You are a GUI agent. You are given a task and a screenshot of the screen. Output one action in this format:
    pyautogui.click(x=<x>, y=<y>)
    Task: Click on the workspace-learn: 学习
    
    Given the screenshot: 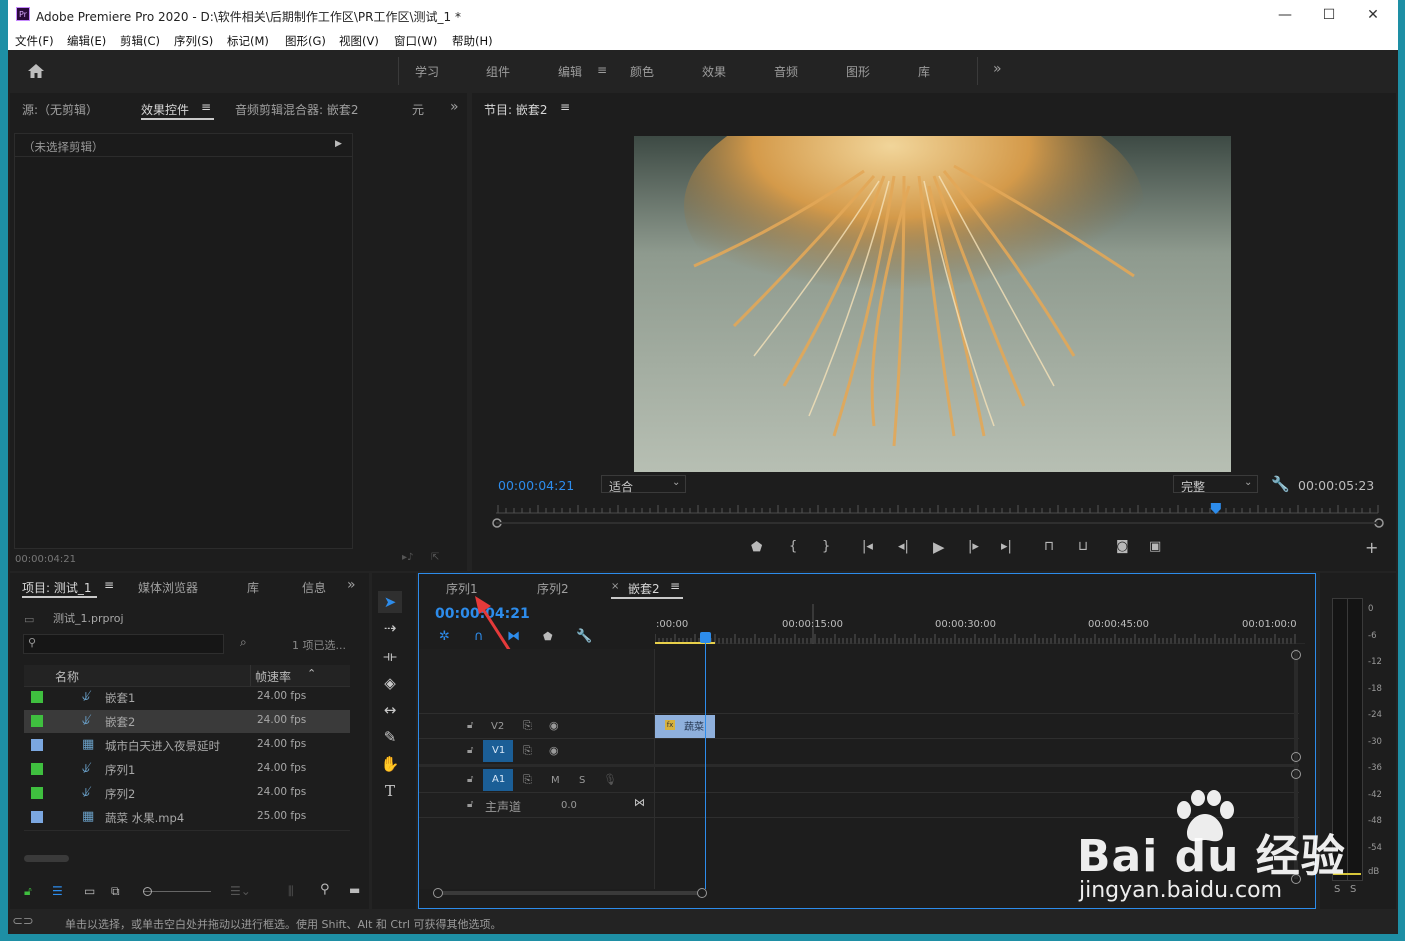 What is the action you would take?
    pyautogui.click(x=427, y=71)
    